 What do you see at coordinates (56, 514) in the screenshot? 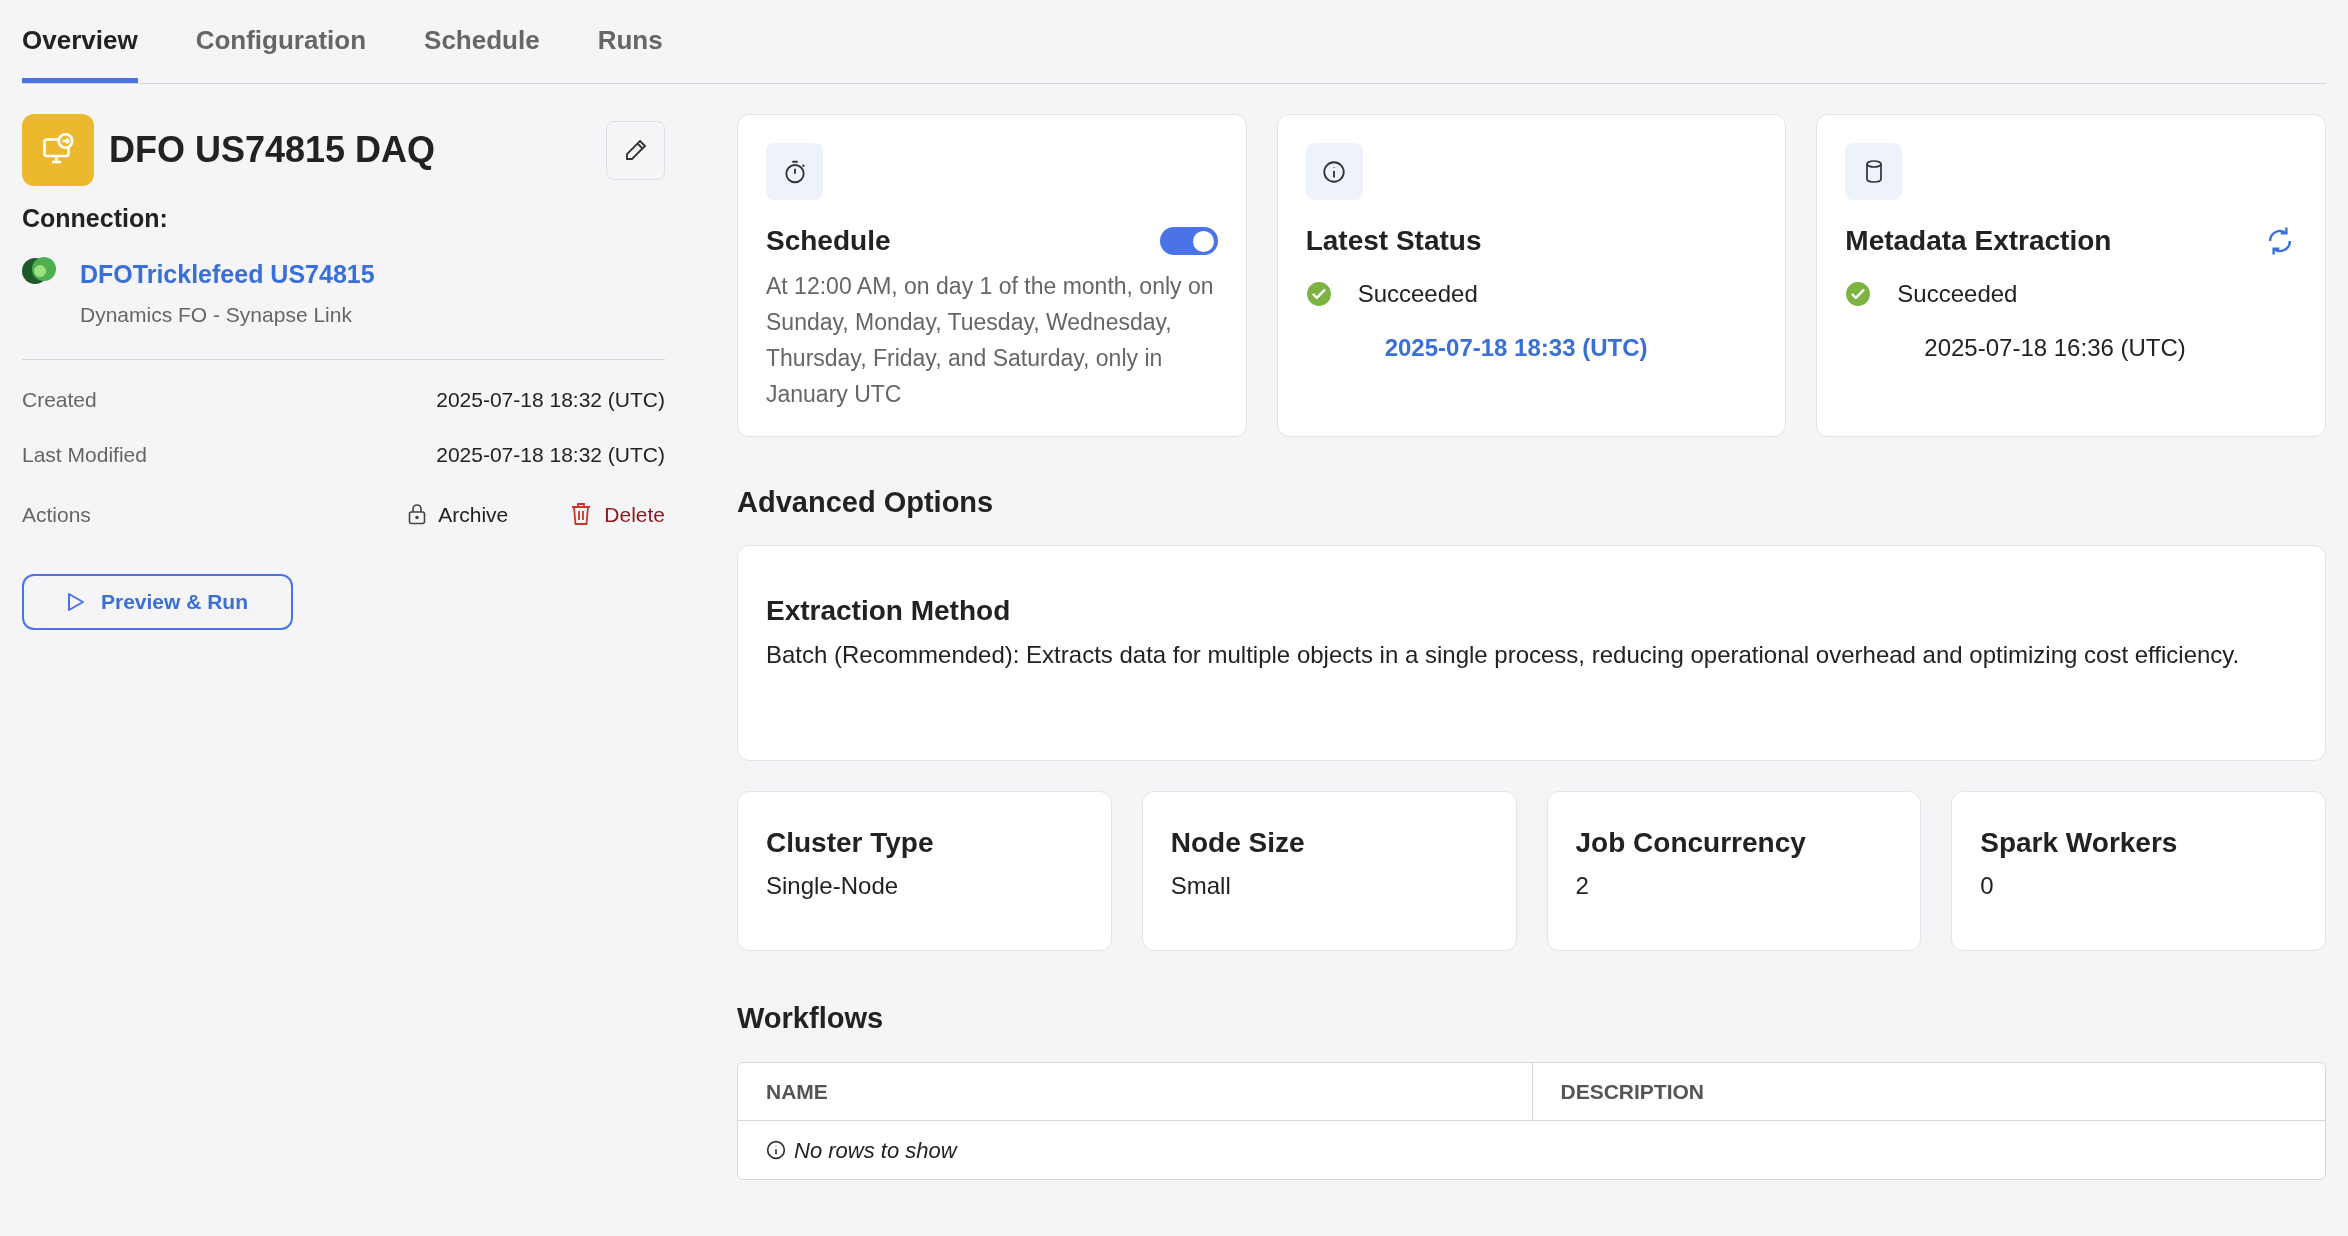
I see `actions-label: Actions` at bounding box center [56, 514].